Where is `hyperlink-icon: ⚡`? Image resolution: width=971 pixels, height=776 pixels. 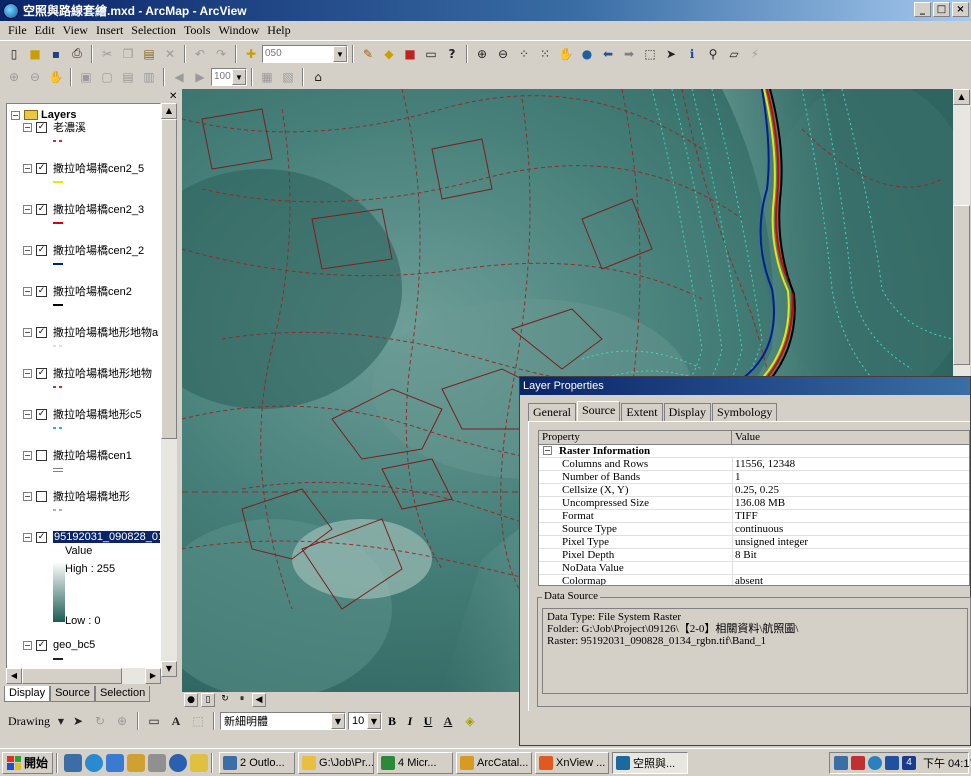 hyperlink-icon: ⚡ is located at coordinates (755, 54).